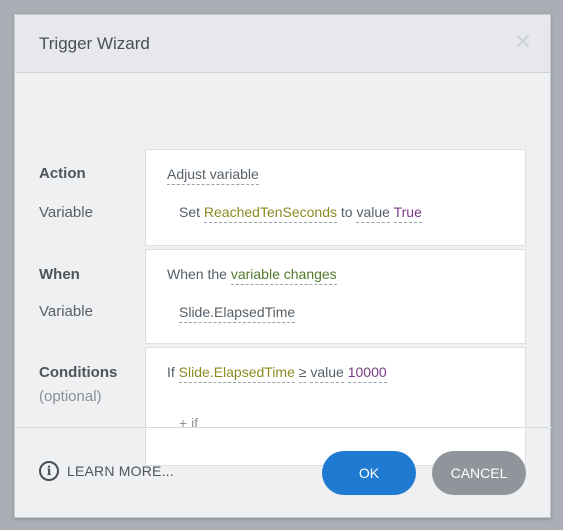 This screenshot has height=530, width=563. I want to click on condition-value-input: 10000, so click(367, 373).